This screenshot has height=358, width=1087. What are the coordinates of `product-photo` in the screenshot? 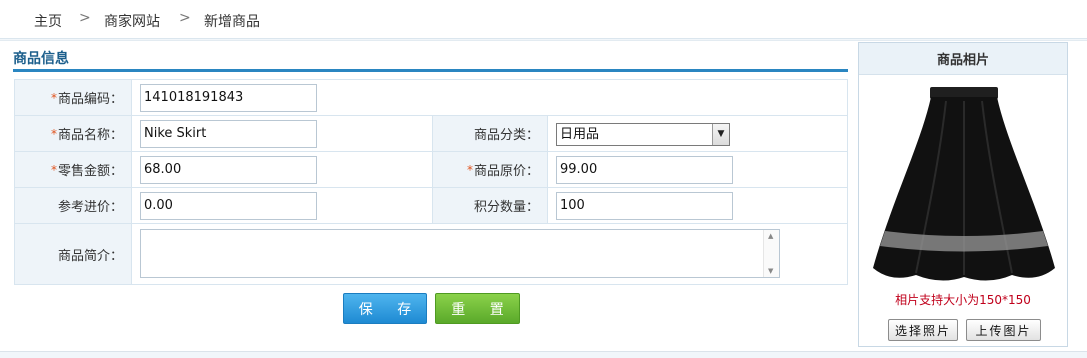 It's located at (964, 184).